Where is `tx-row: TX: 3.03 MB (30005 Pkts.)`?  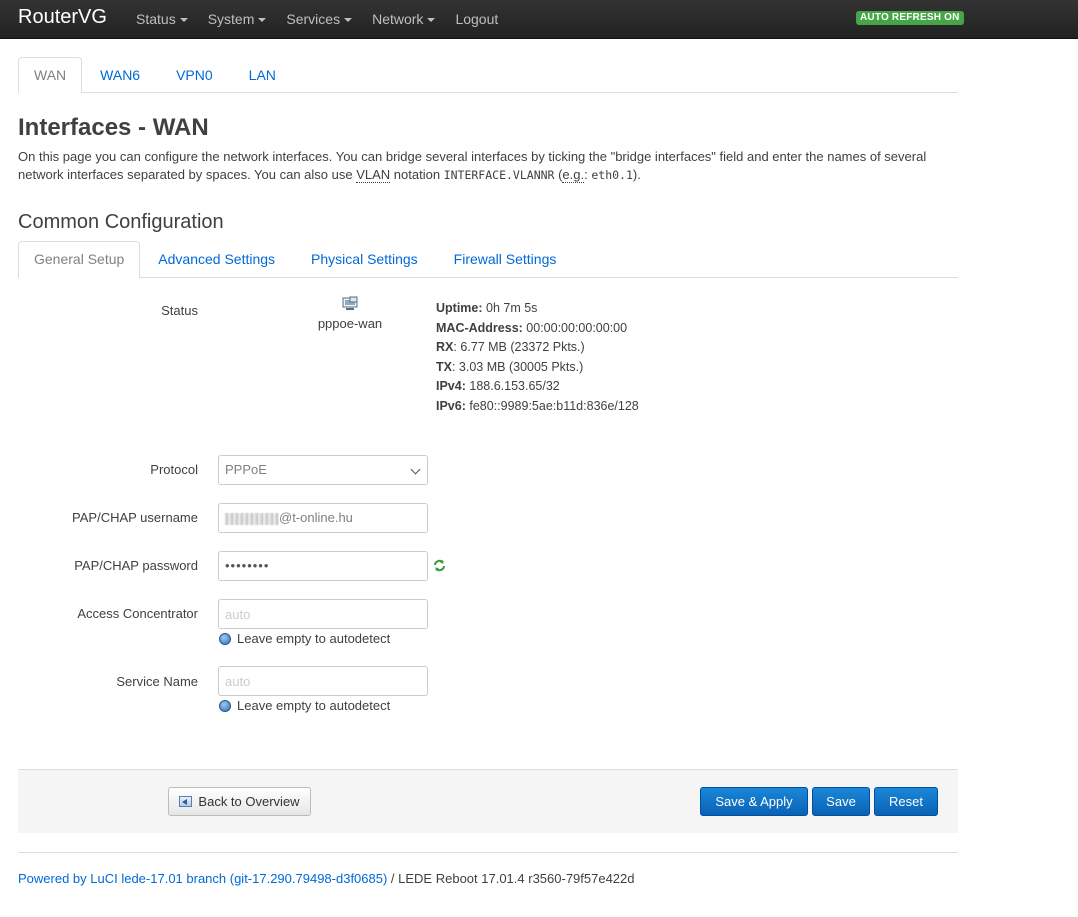
tx-row: TX: 3.03 MB (30005 Pkts.) is located at coordinates (537, 368).